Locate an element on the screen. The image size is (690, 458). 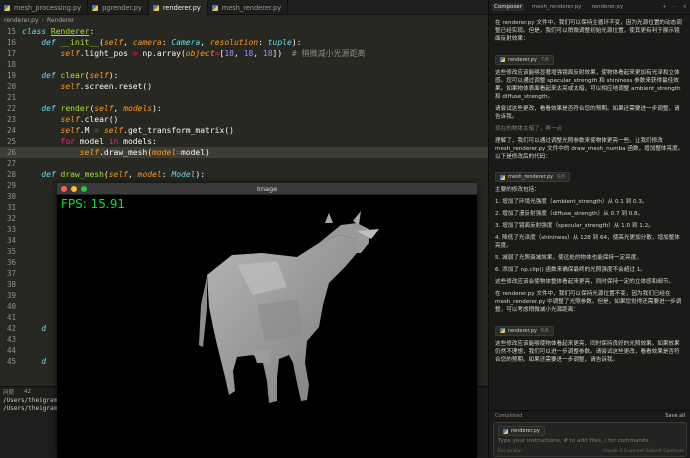
panel-actions: + ⋯ × is located at coordinates (674, 7).